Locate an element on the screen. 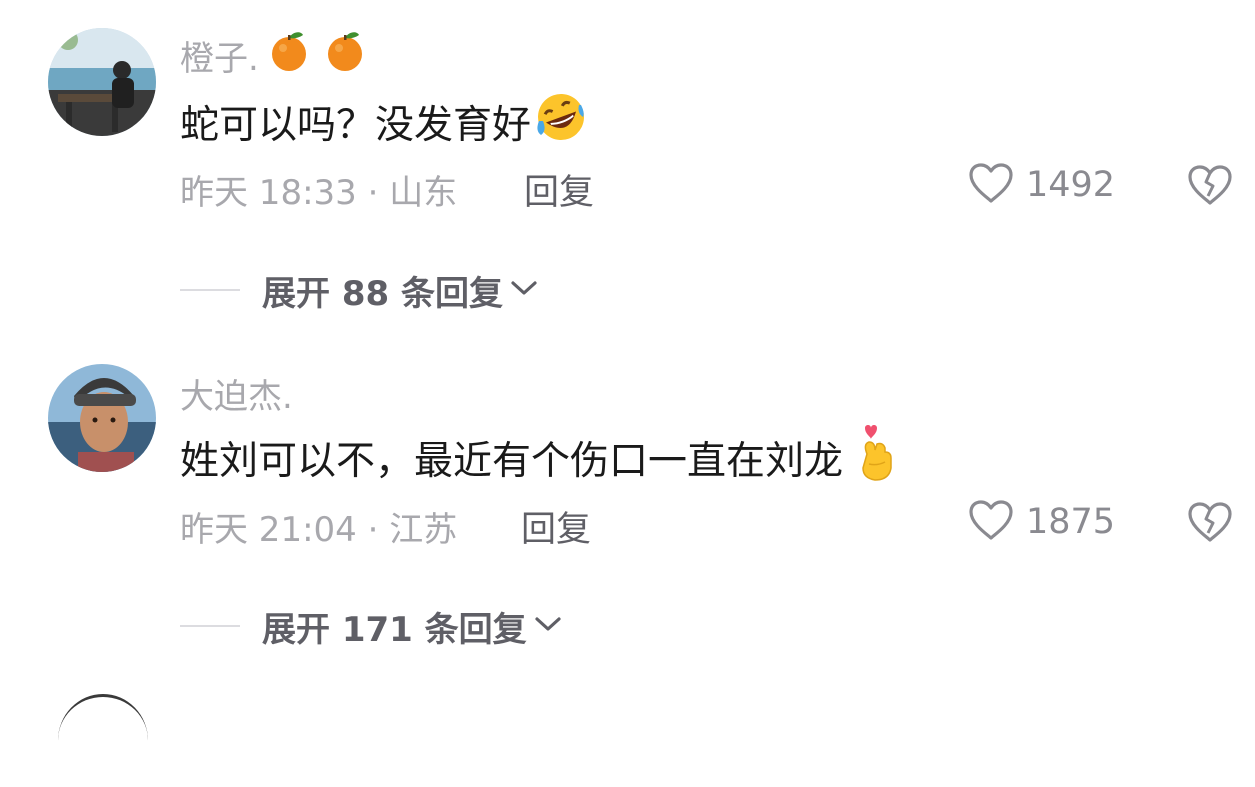 The height and width of the screenshot is (787, 1255). like-button: 1875 is located at coordinates (1041, 522).